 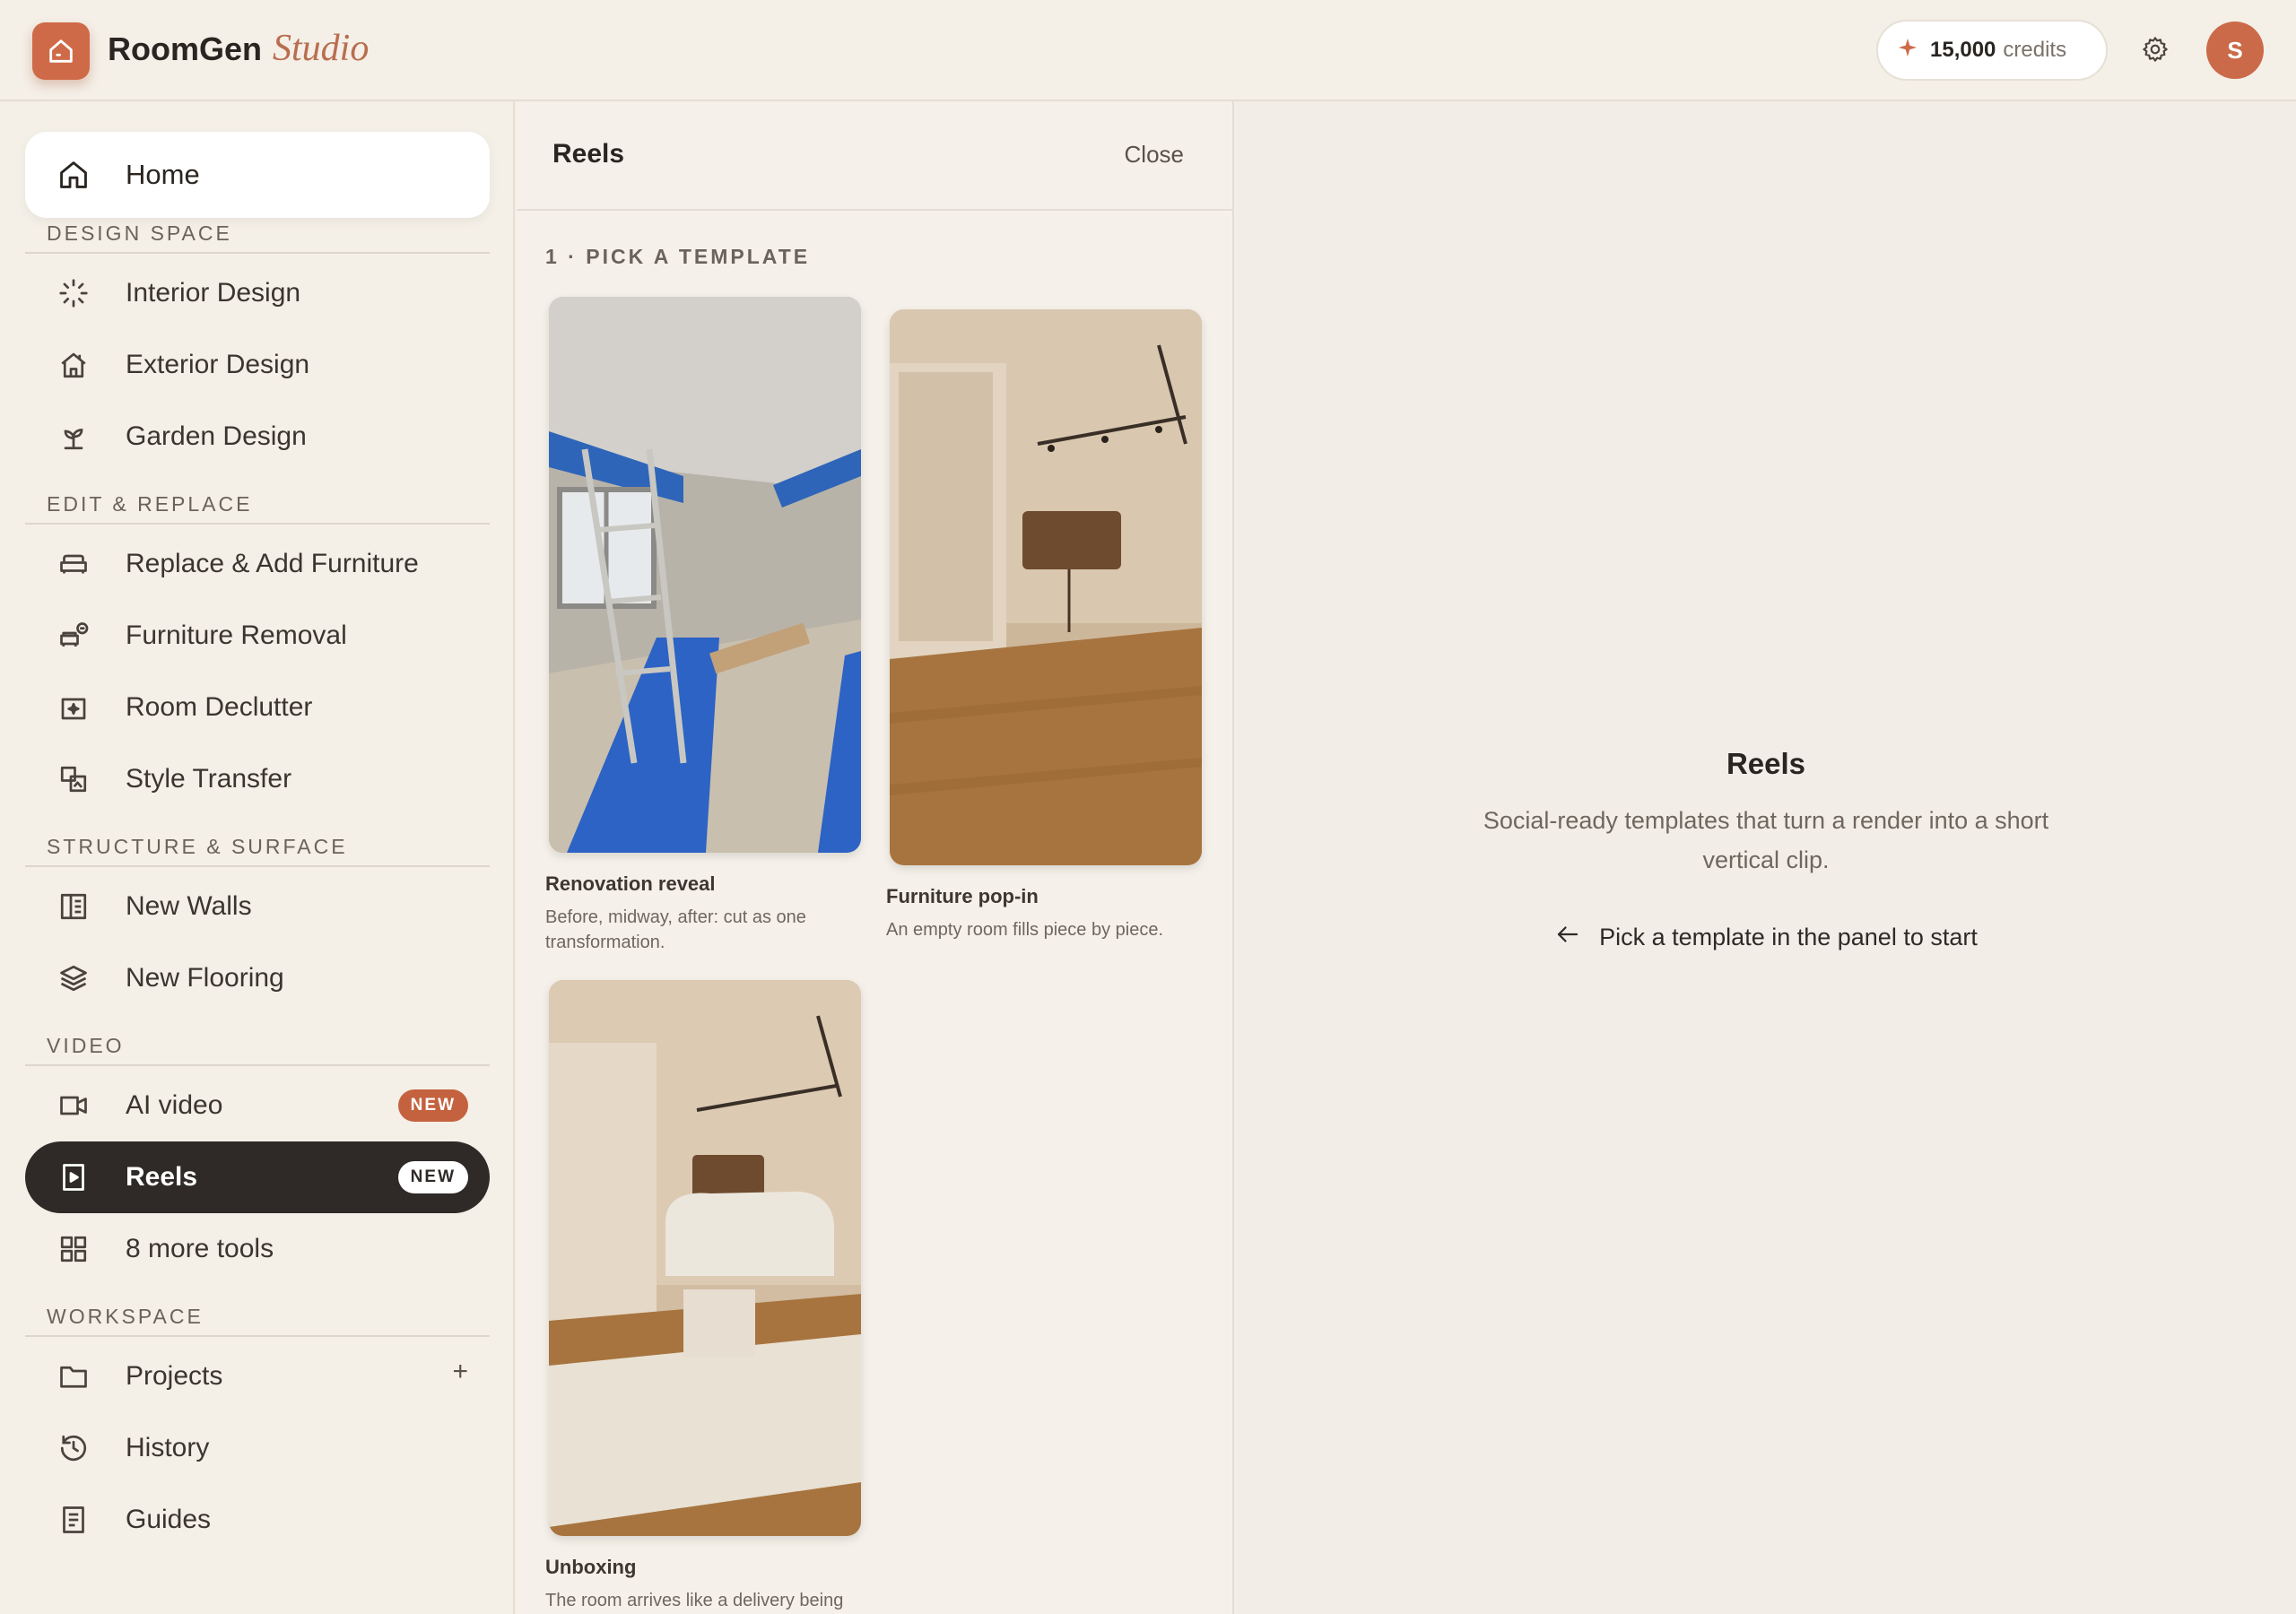 I want to click on close-button: Close, so click(x=1154, y=155).